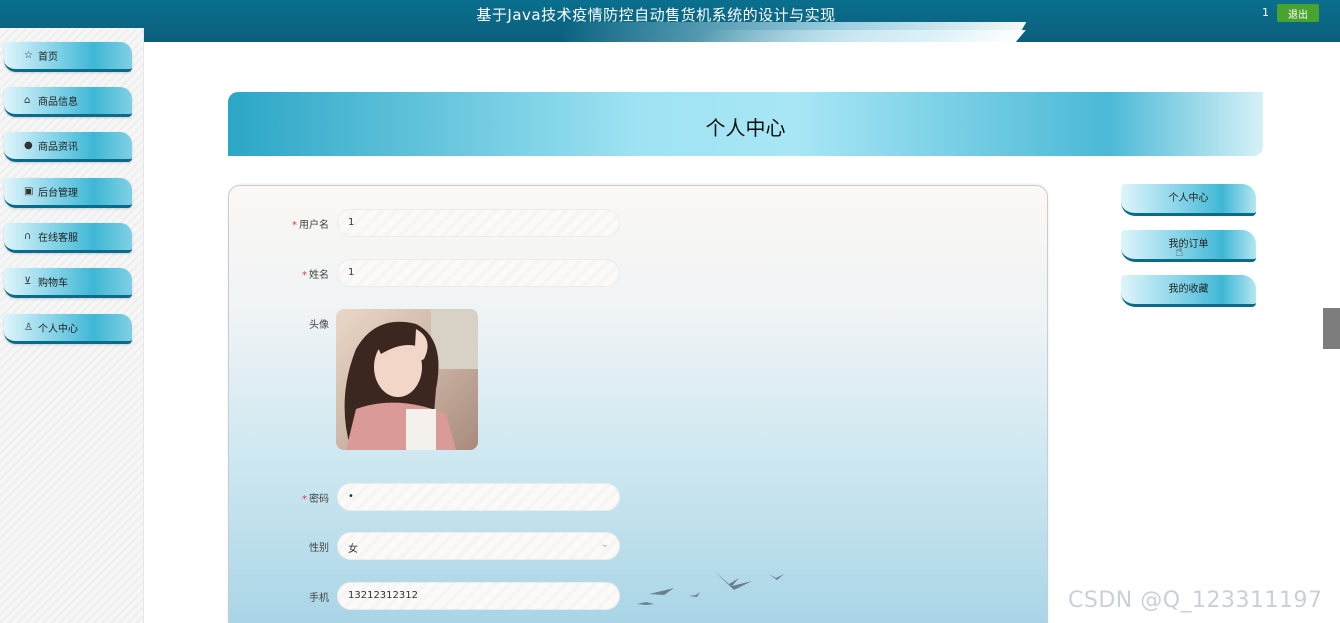  Describe the element at coordinates (1188, 246) in the screenshot. I see `tab-my-orders: 我的订单` at that location.